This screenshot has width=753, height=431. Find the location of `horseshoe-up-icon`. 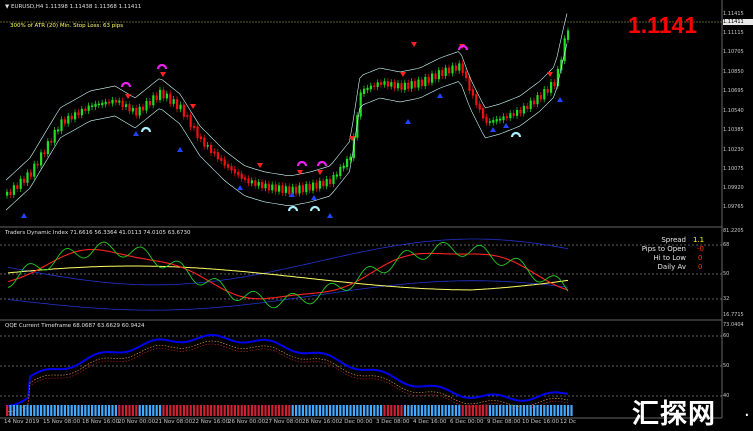

horseshoe-up-icon is located at coordinates (293, 208).